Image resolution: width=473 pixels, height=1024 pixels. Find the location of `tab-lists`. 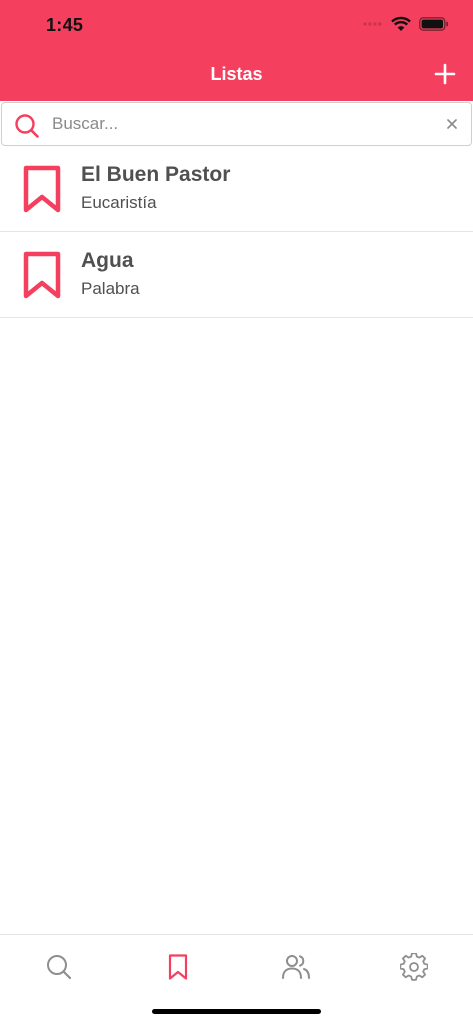

tab-lists is located at coordinates (178, 967).